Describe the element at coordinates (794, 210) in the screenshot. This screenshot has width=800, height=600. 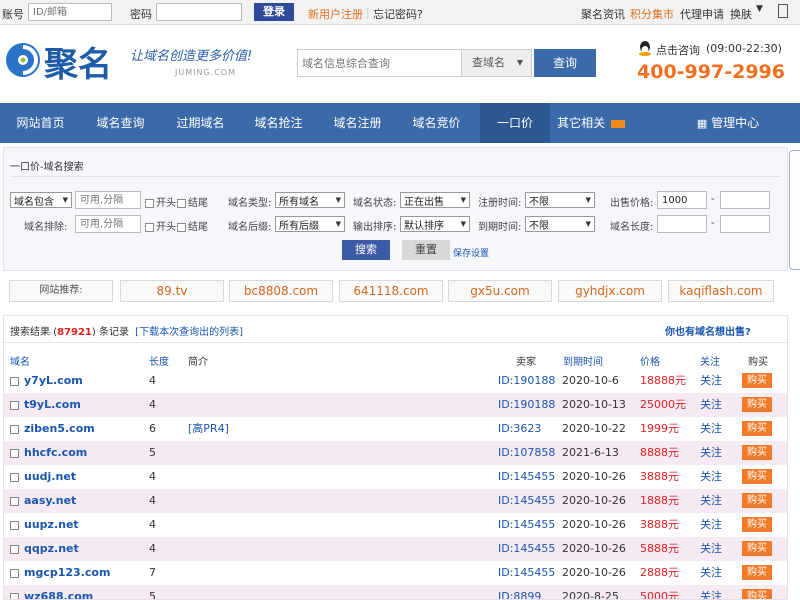
I see `feedback-side-tab` at that location.